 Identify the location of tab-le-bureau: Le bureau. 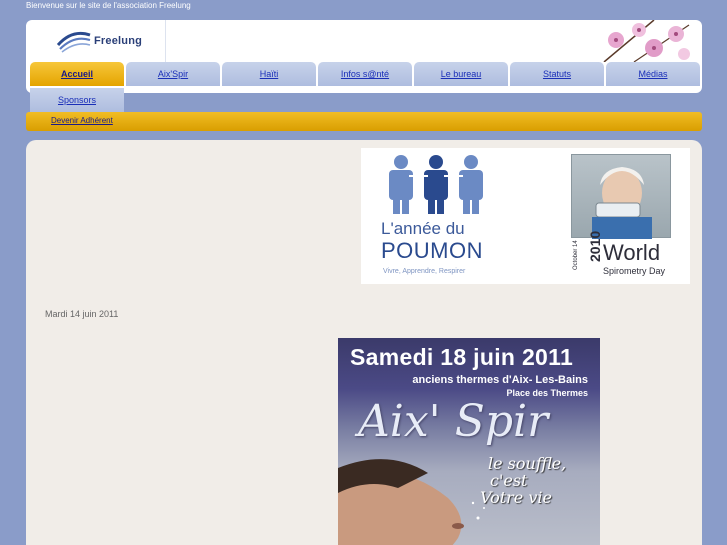
(461, 74).